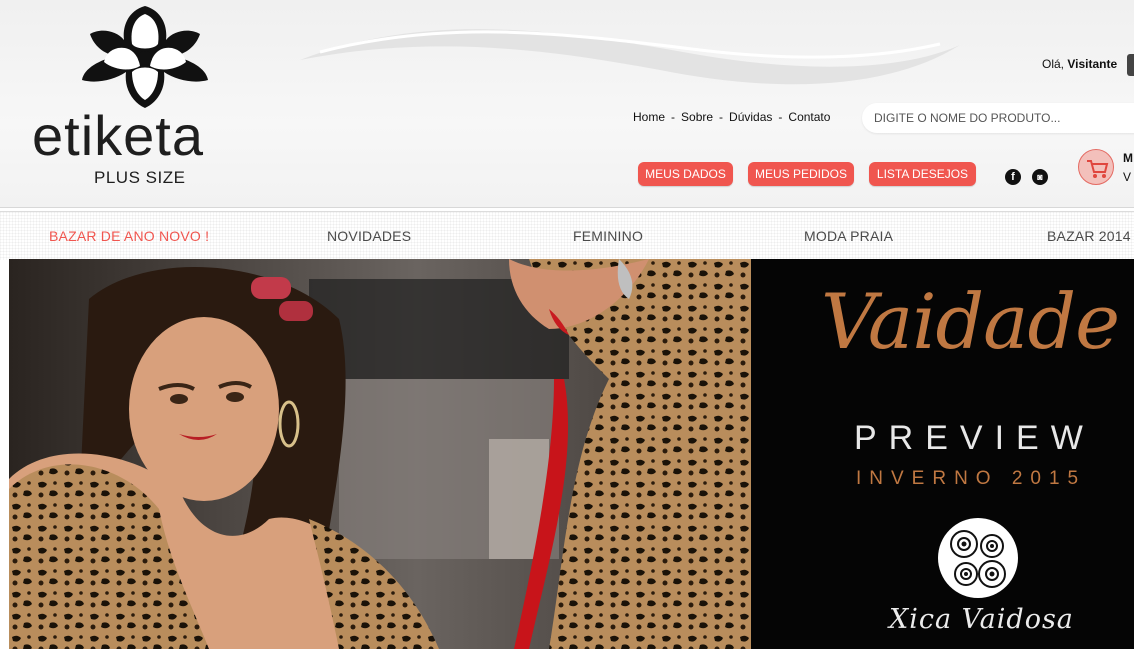  I want to click on promo-season-label: INVERNO 2015, so click(971, 478).